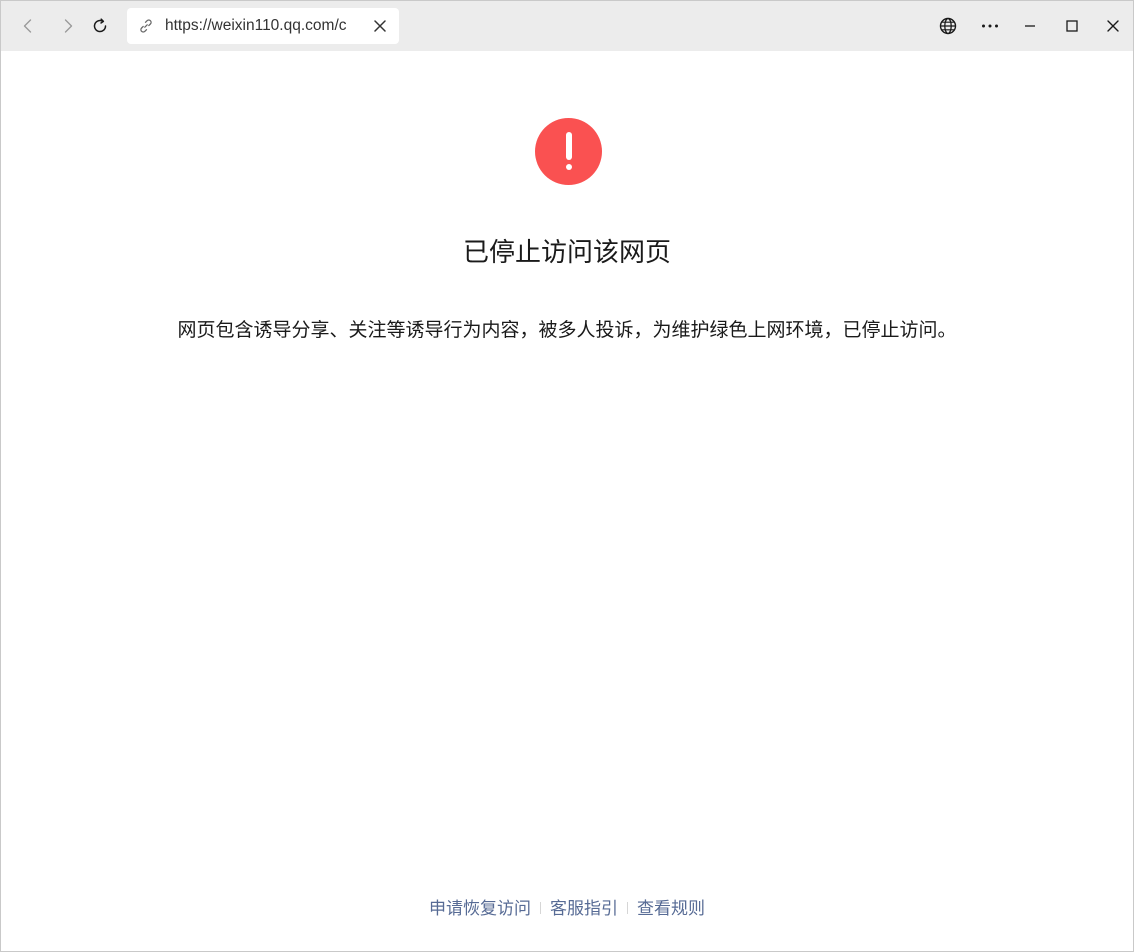 The height and width of the screenshot is (952, 1134). Describe the element at coordinates (146, 26) in the screenshot. I see `link-icon` at that location.